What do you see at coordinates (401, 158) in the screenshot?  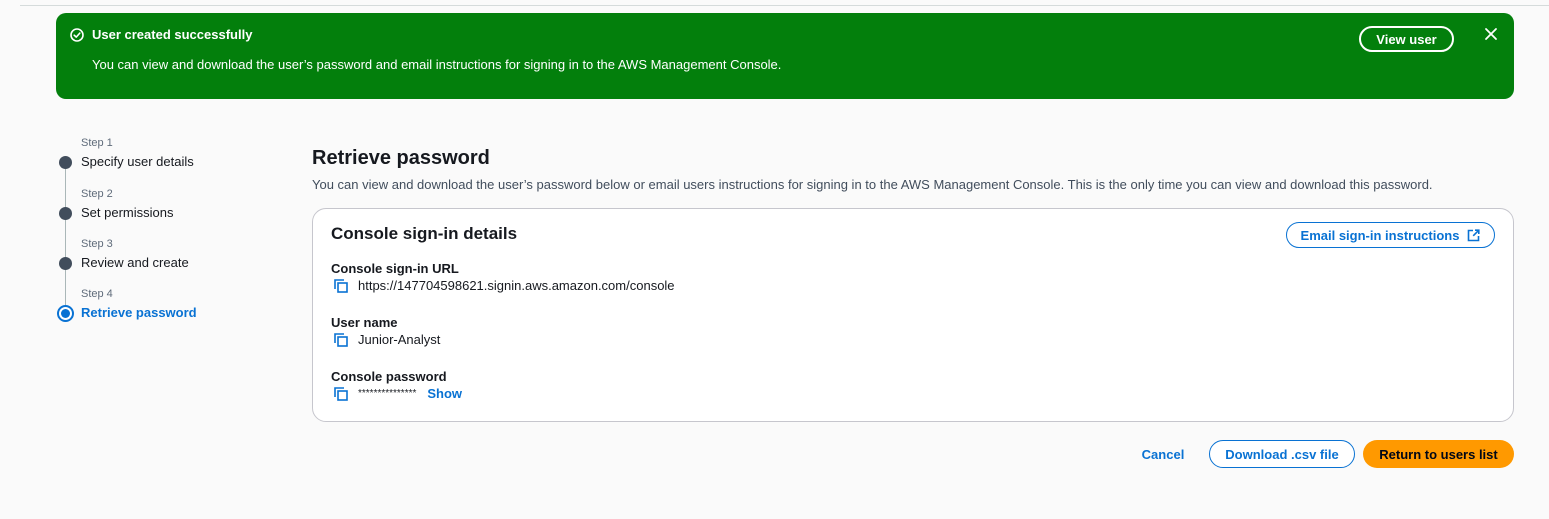 I see `page-title: Retrieve password` at bounding box center [401, 158].